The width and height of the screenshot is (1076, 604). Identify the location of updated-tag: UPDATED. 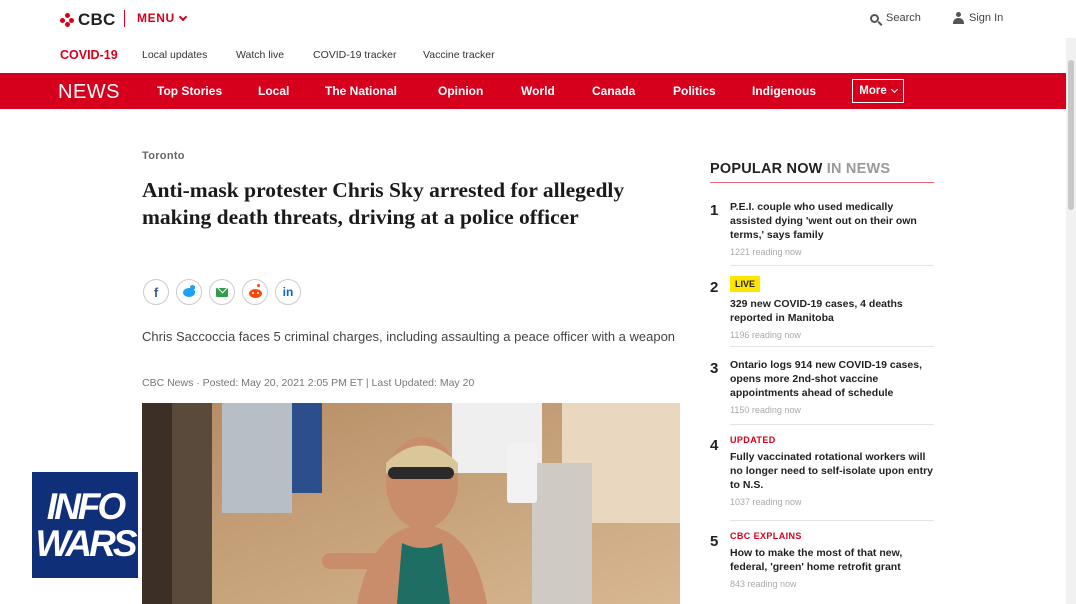
(753, 440).